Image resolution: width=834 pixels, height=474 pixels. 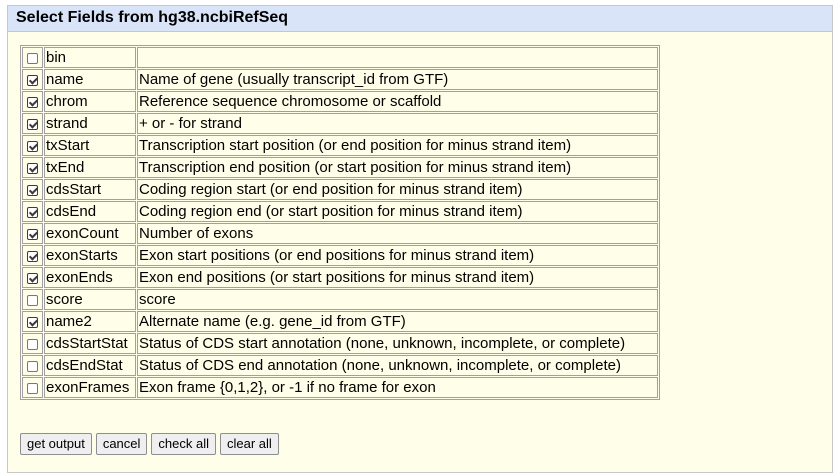 What do you see at coordinates (149, 444) in the screenshot?
I see `button-row: get output cancel check all clear all` at bounding box center [149, 444].